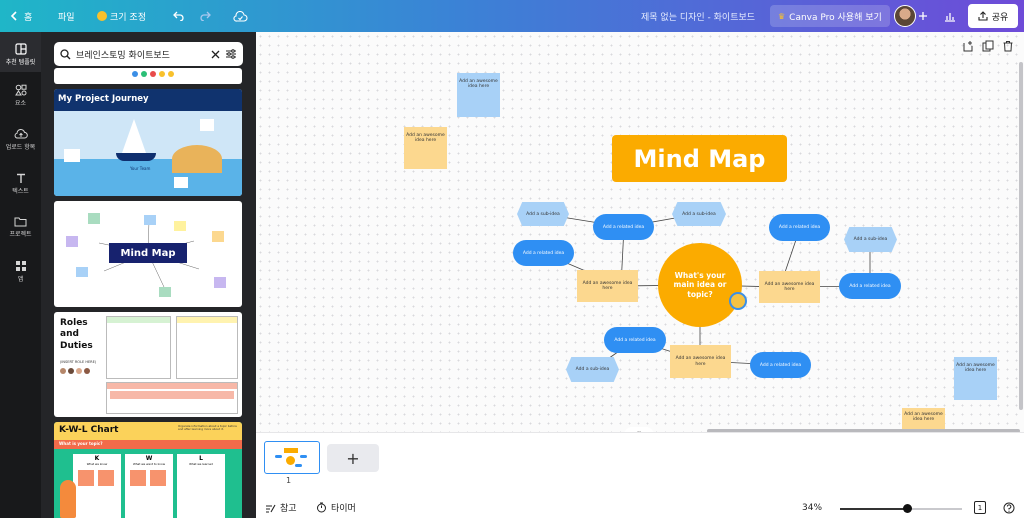  What do you see at coordinates (353, 458) in the screenshot?
I see `add-page-button: +` at bounding box center [353, 458].